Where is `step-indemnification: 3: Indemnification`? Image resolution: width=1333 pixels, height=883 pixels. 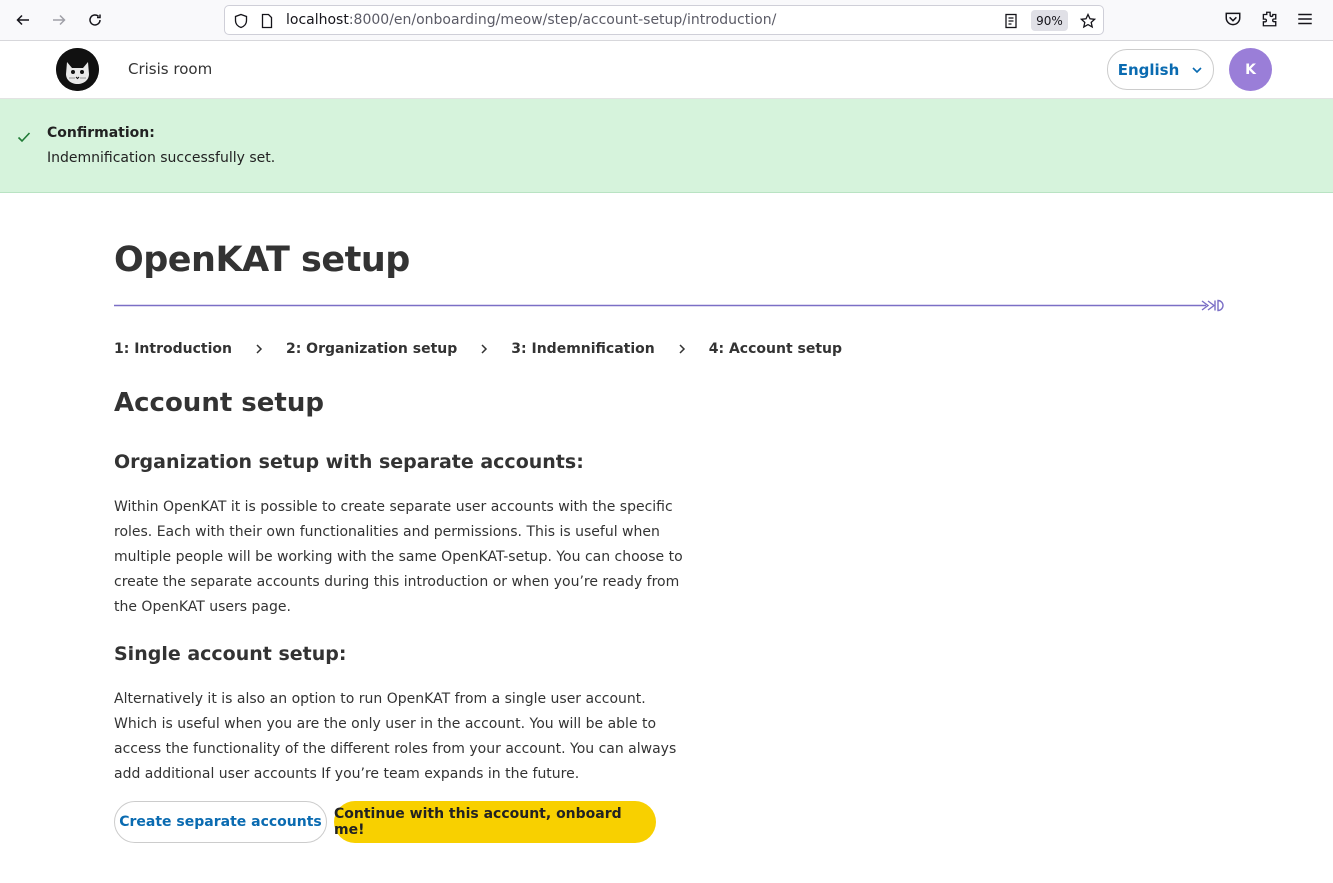 step-indemnification: 3: Indemnification is located at coordinates (582, 349).